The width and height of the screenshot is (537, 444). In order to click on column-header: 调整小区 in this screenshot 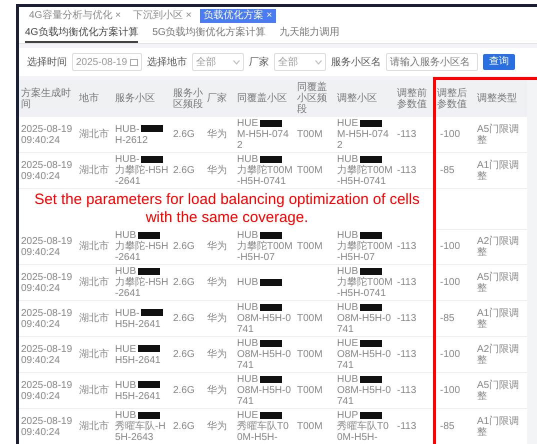, I will do `click(357, 98)`.